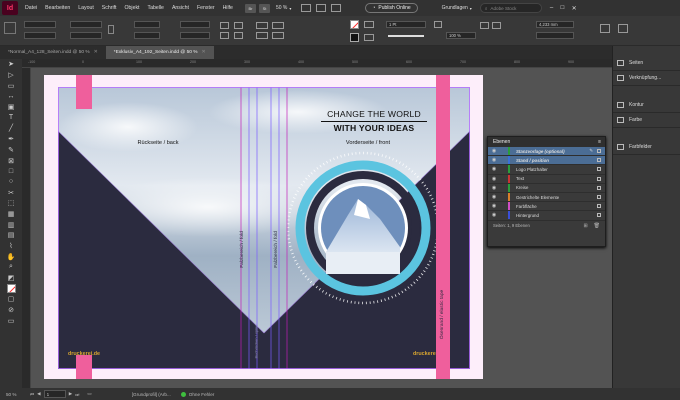 The height and width of the screenshot is (400, 680). I want to click on apply-none-icon: ⊘, so click(11, 310).